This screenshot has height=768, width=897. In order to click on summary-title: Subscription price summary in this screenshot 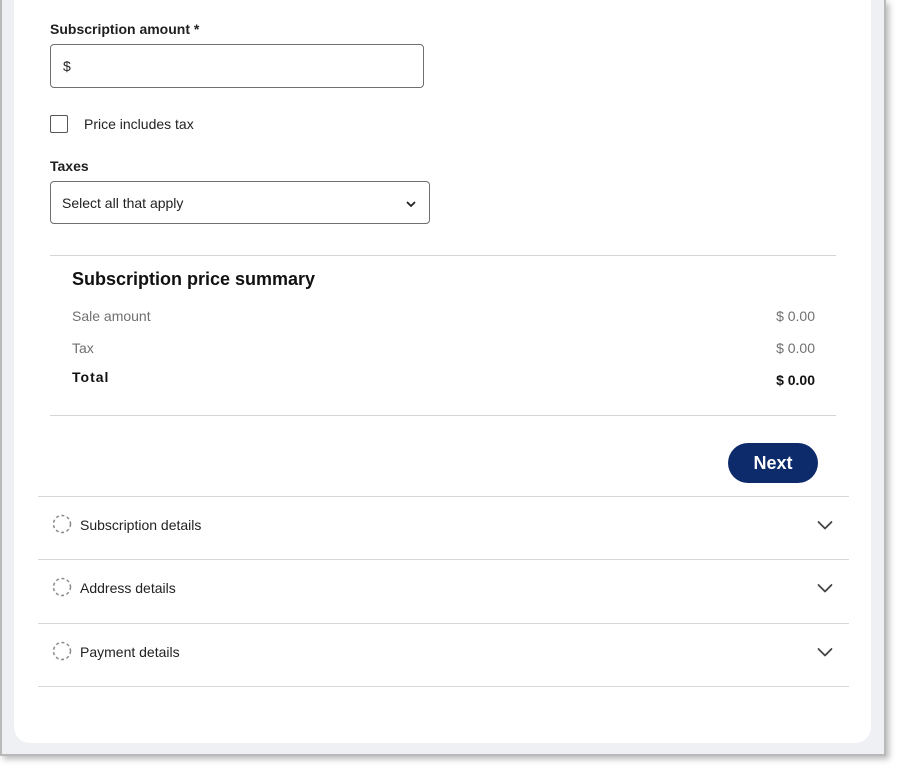, I will do `click(194, 279)`.